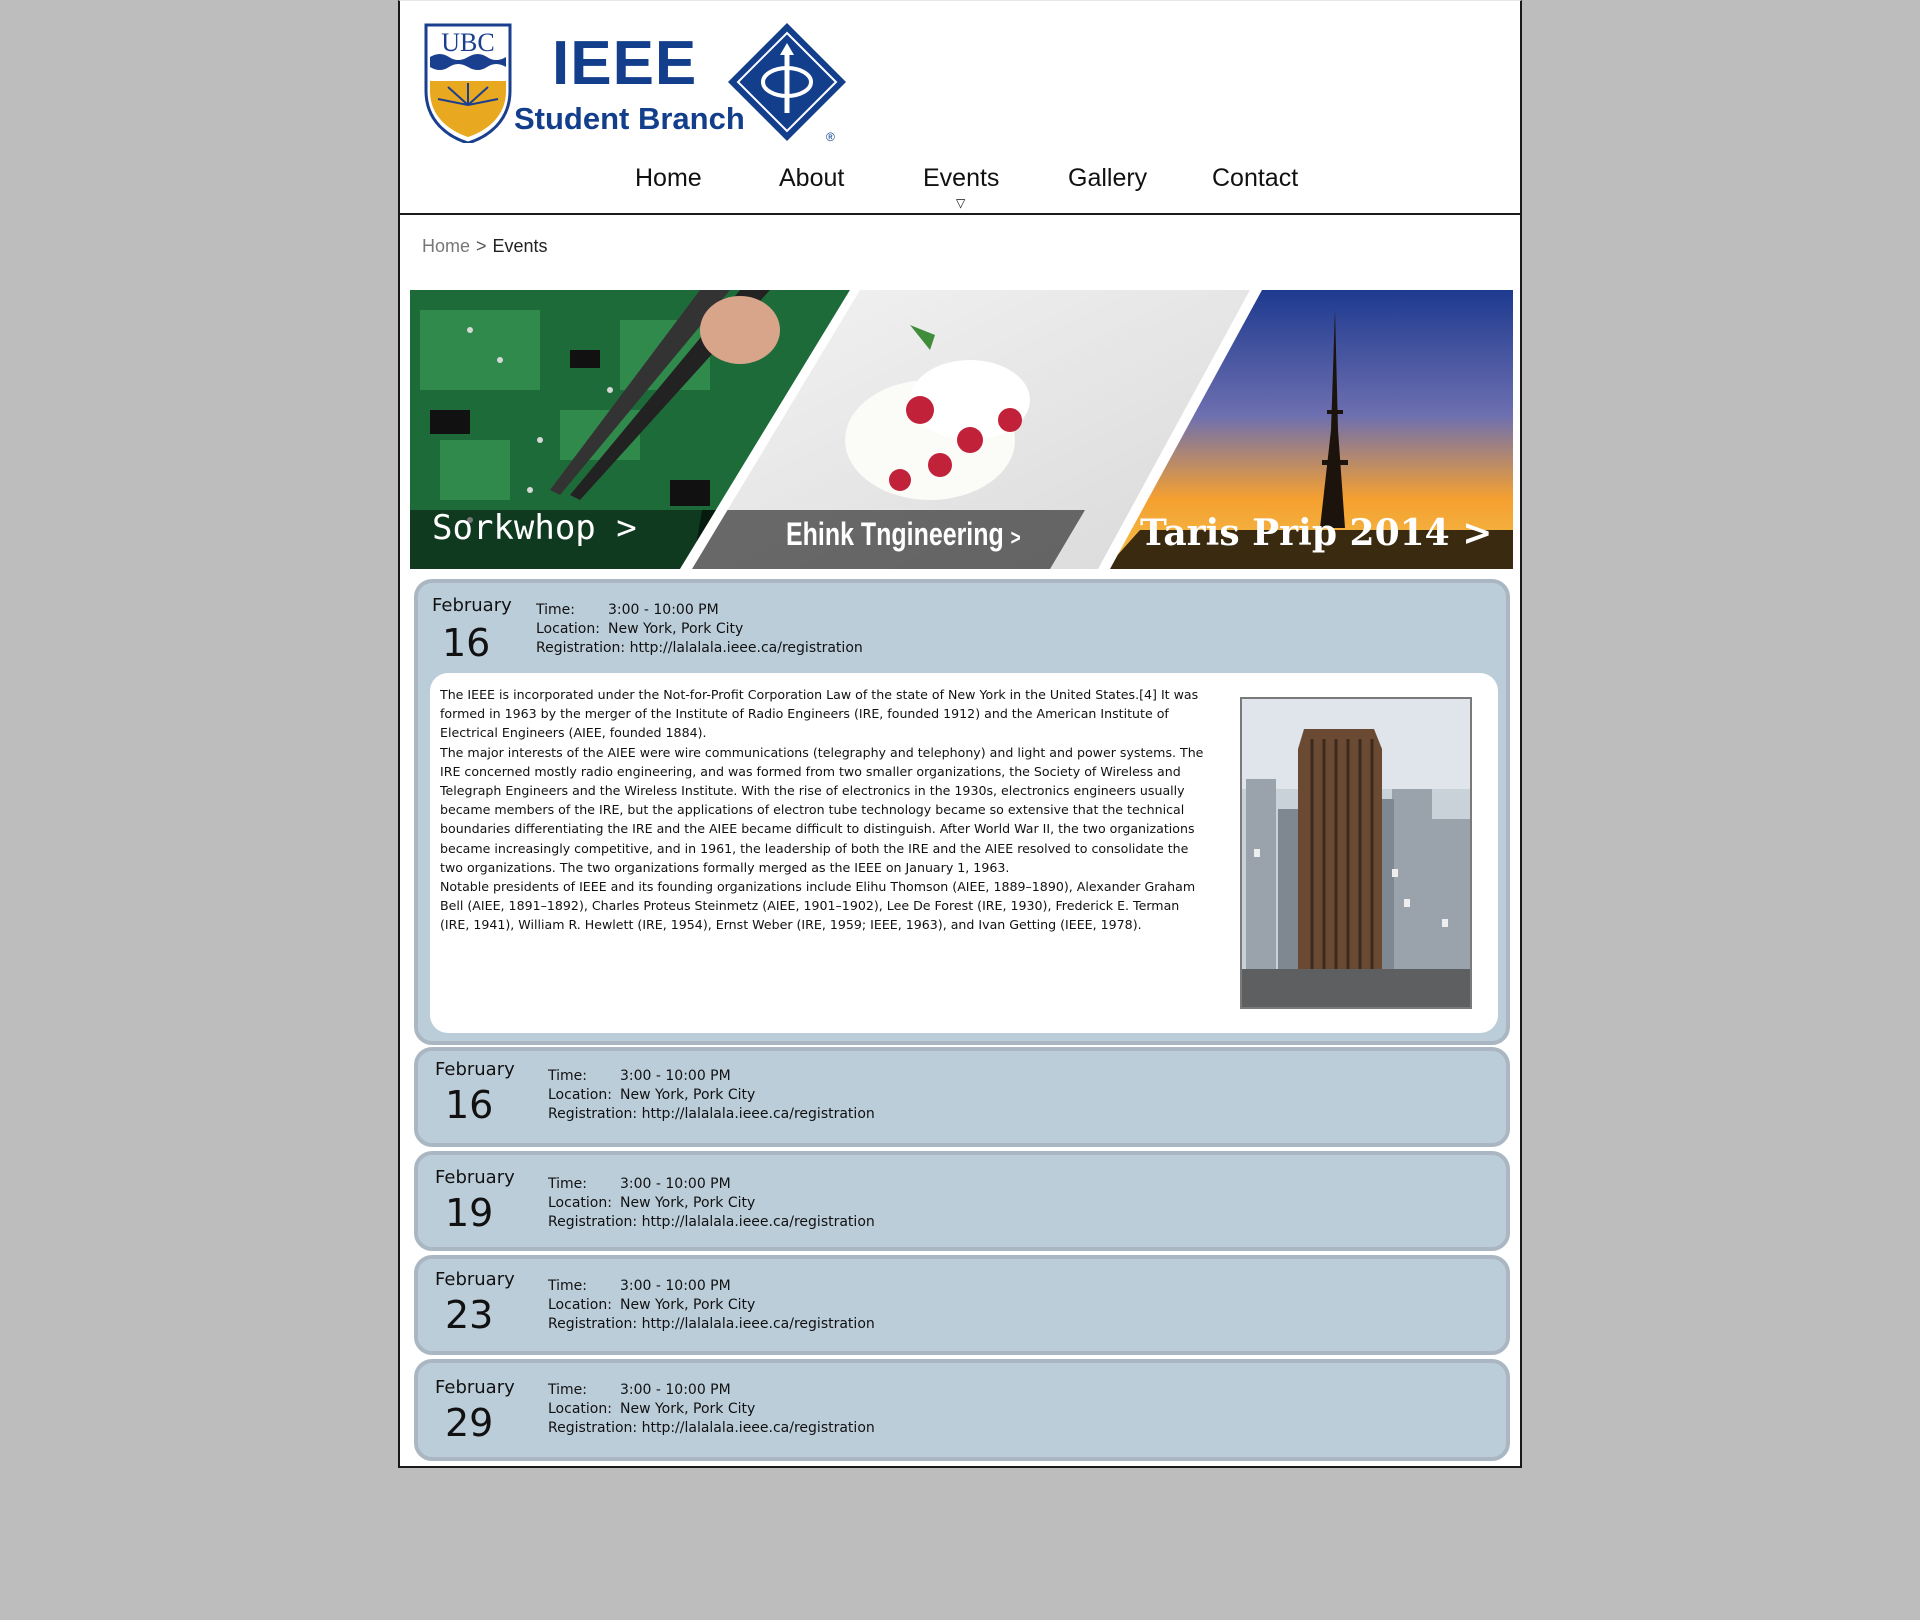 This screenshot has width=1920, height=1620. I want to click on banner-workshop-link: Sorkwhop >, so click(534, 528).